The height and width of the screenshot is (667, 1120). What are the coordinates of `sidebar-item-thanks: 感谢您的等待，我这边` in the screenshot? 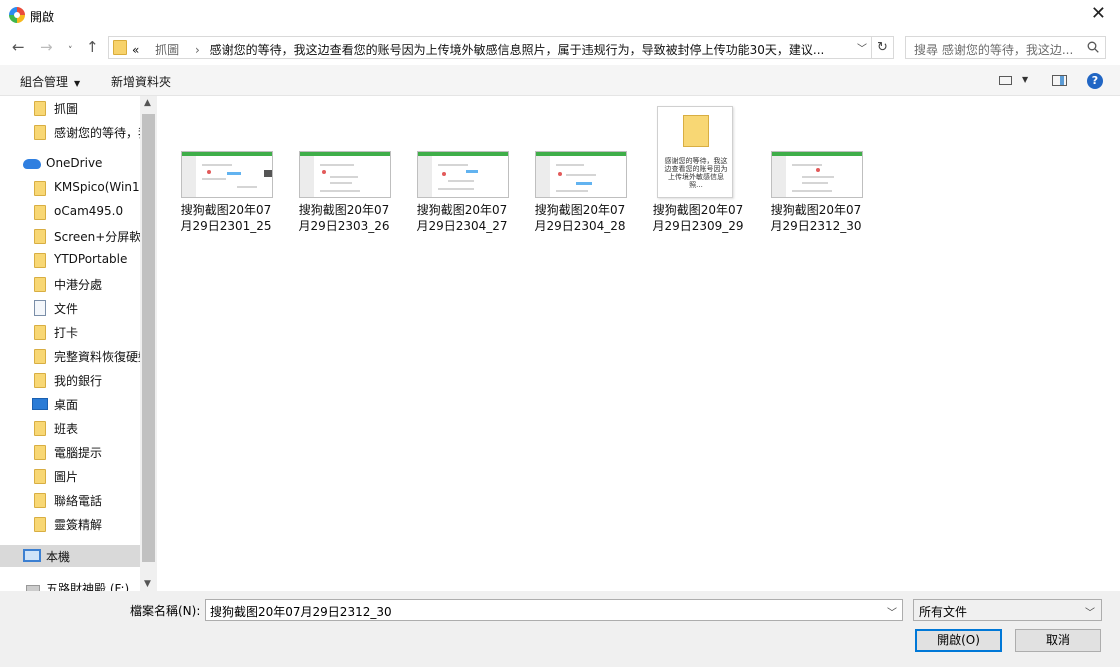 It's located at (70, 132).